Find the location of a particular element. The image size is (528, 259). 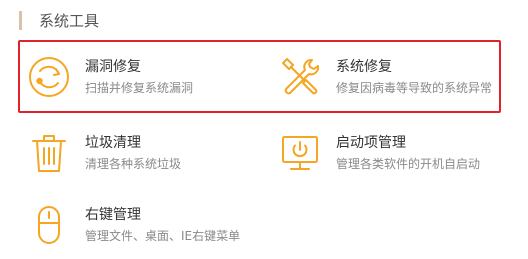

tool-label: 系统修复 is located at coordinates (364, 67).